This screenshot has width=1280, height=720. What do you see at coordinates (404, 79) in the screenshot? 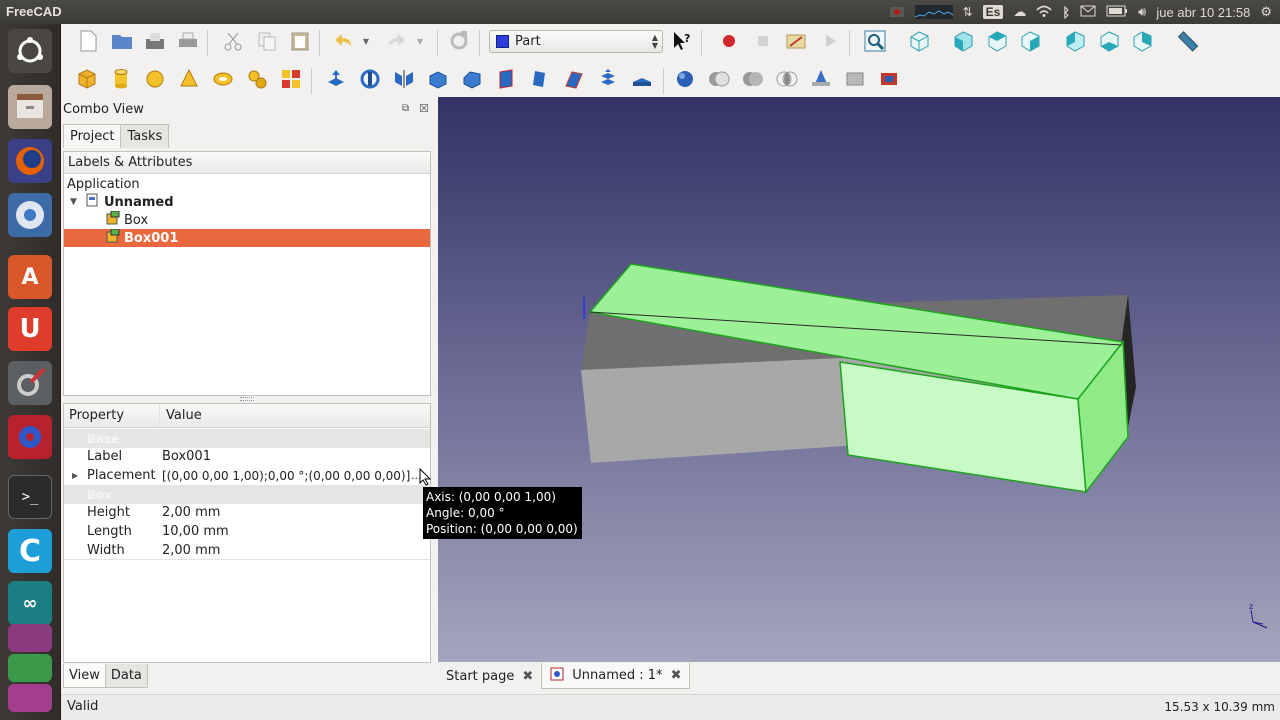
I see `part-mirror-icon` at bounding box center [404, 79].